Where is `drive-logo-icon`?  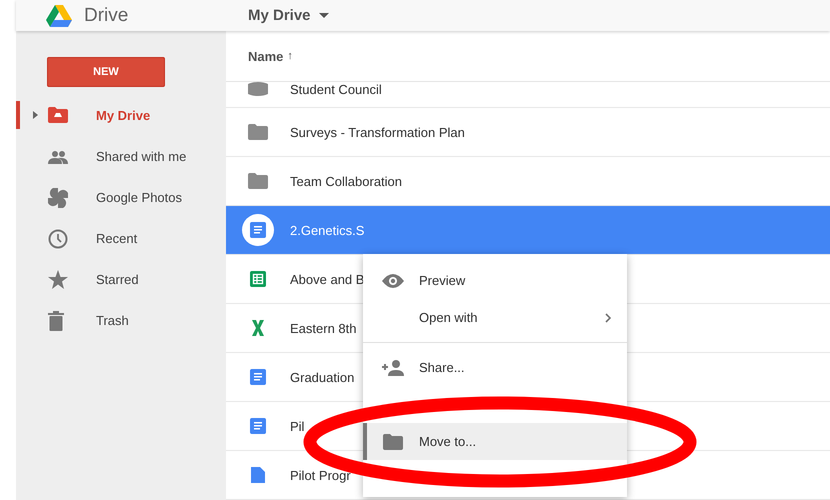 drive-logo-icon is located at coordinates (59, 15).